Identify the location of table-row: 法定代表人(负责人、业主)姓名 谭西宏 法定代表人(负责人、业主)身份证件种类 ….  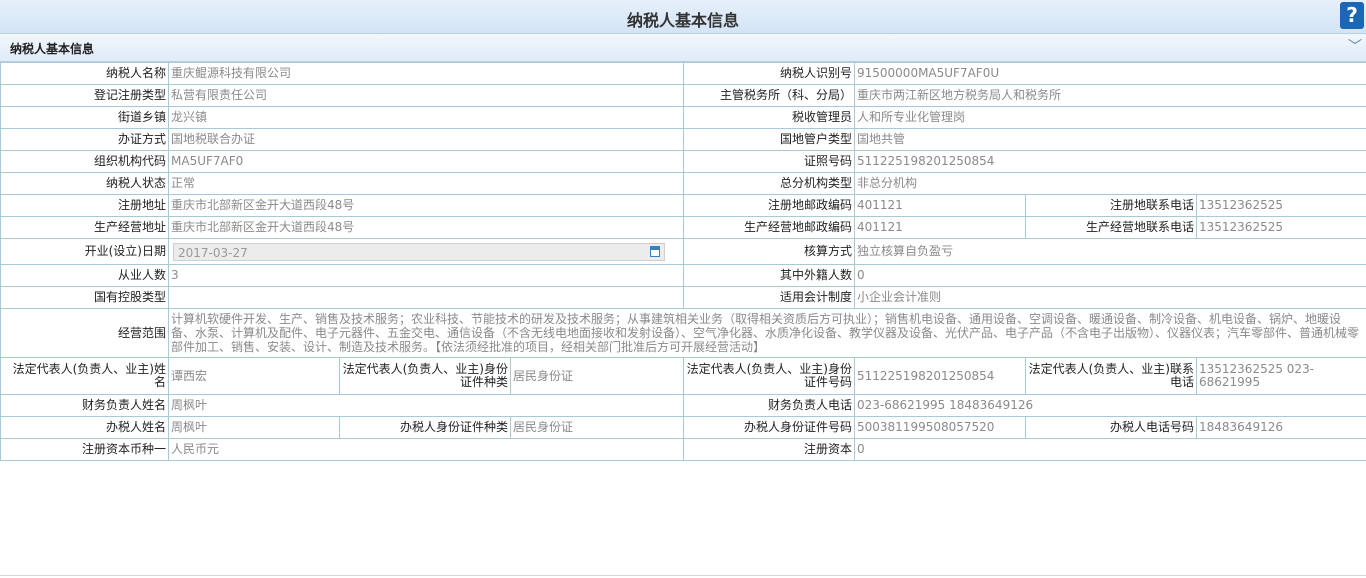
(683, 376).